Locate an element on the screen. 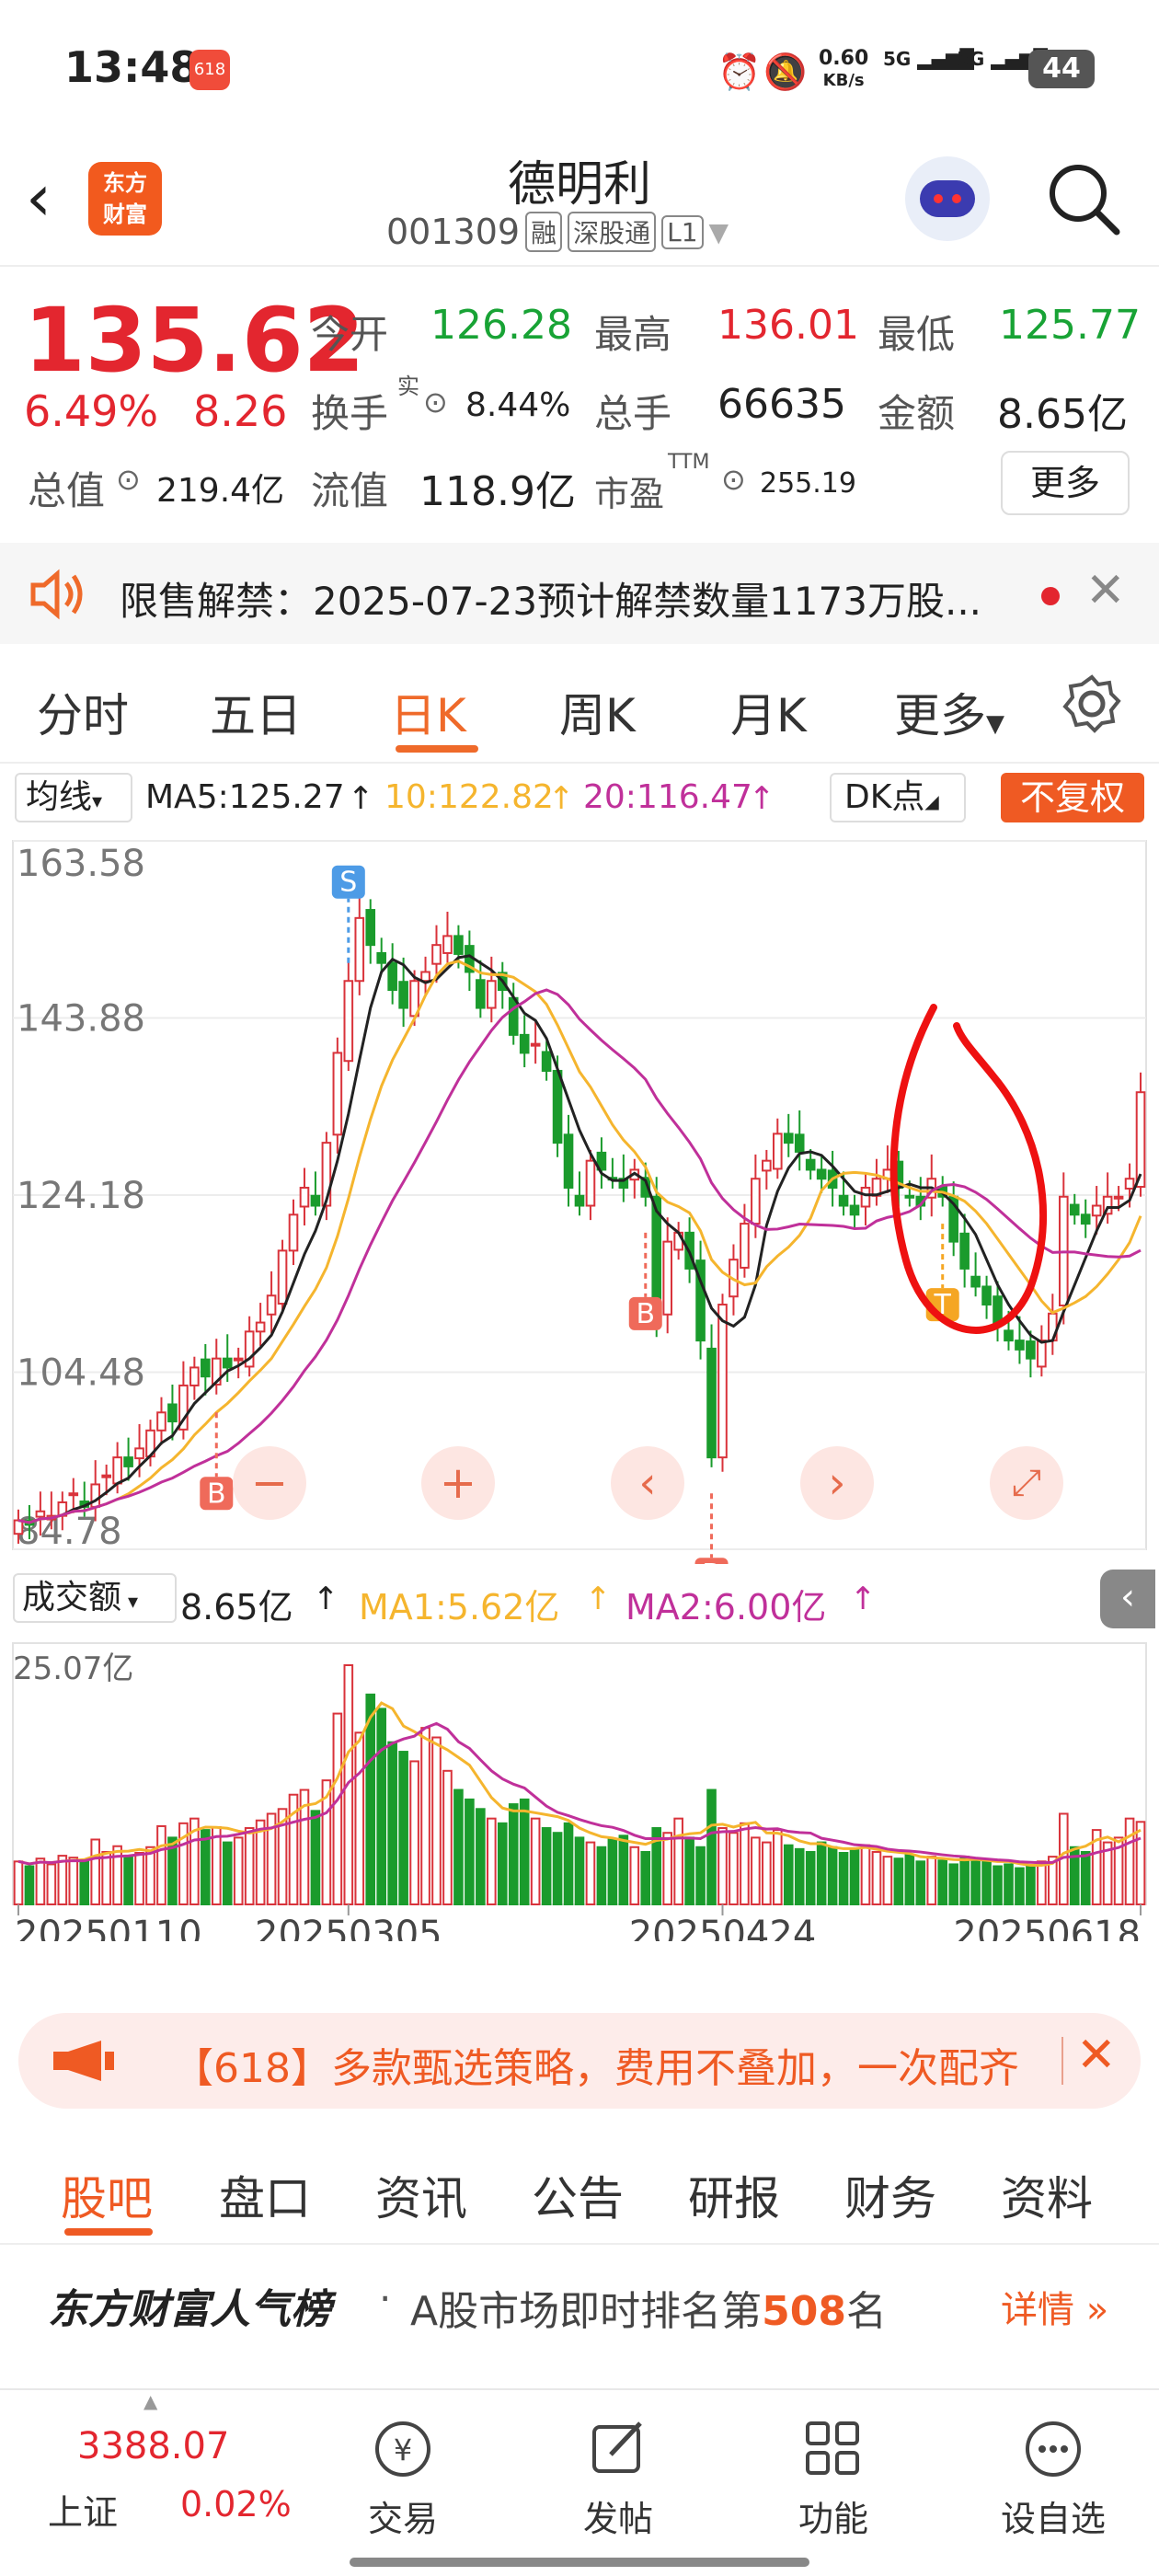 This screenshot has height=2576, width=1159. chevron-down-icon: ▼ is located at coordinates (719, 232).